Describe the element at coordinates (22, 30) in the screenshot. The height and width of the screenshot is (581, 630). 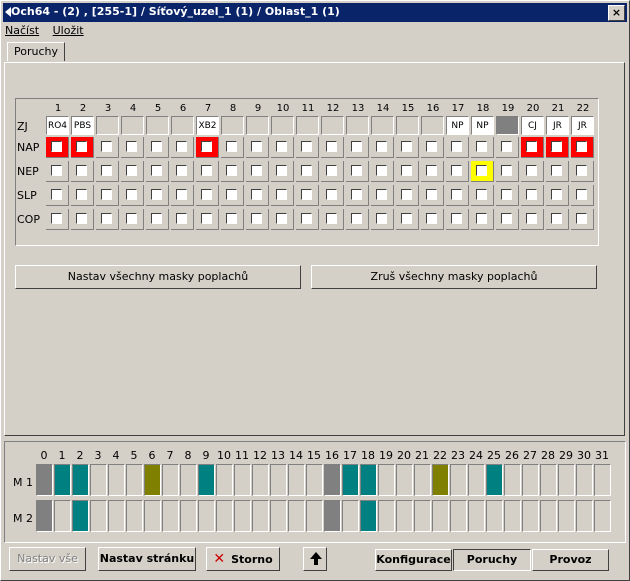
I see `menu-item-load: Načíst` at that location.